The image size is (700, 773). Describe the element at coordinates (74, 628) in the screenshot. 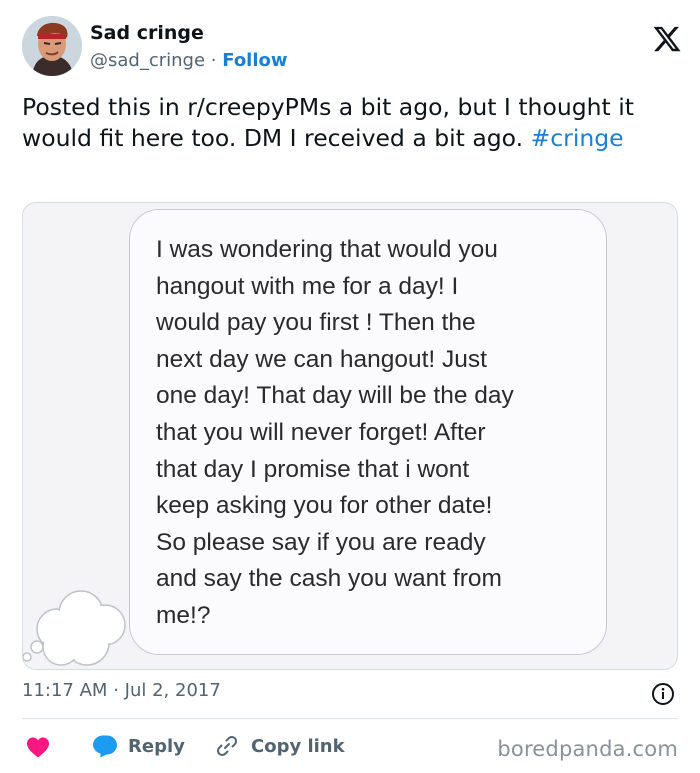

I see `thought-cloud-icon` at that location.